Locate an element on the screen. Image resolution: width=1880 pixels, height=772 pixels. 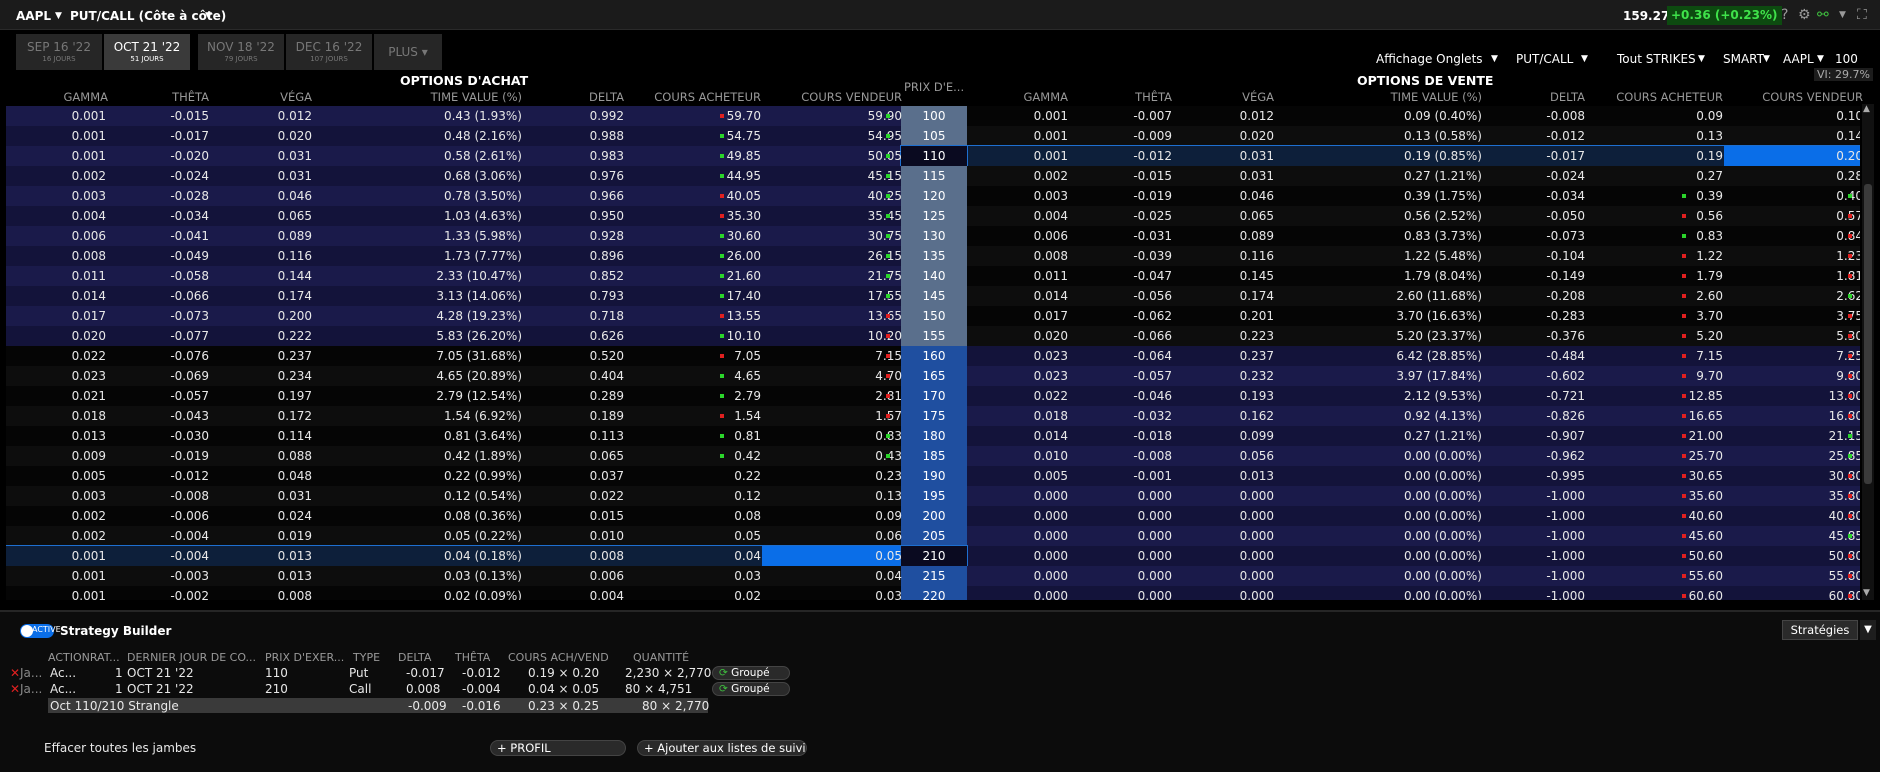
put-ask-cell: 21.15 is located at coordinates (1786, 436).